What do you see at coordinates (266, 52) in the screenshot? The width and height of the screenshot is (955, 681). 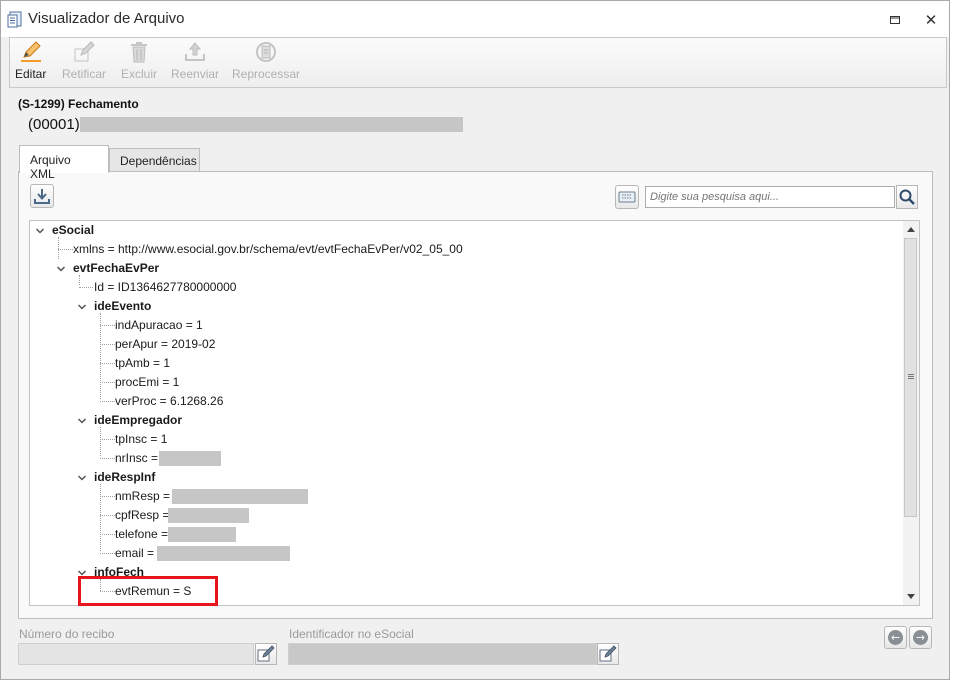 I see `reprocess-icon` at bounding box center [266, 52].